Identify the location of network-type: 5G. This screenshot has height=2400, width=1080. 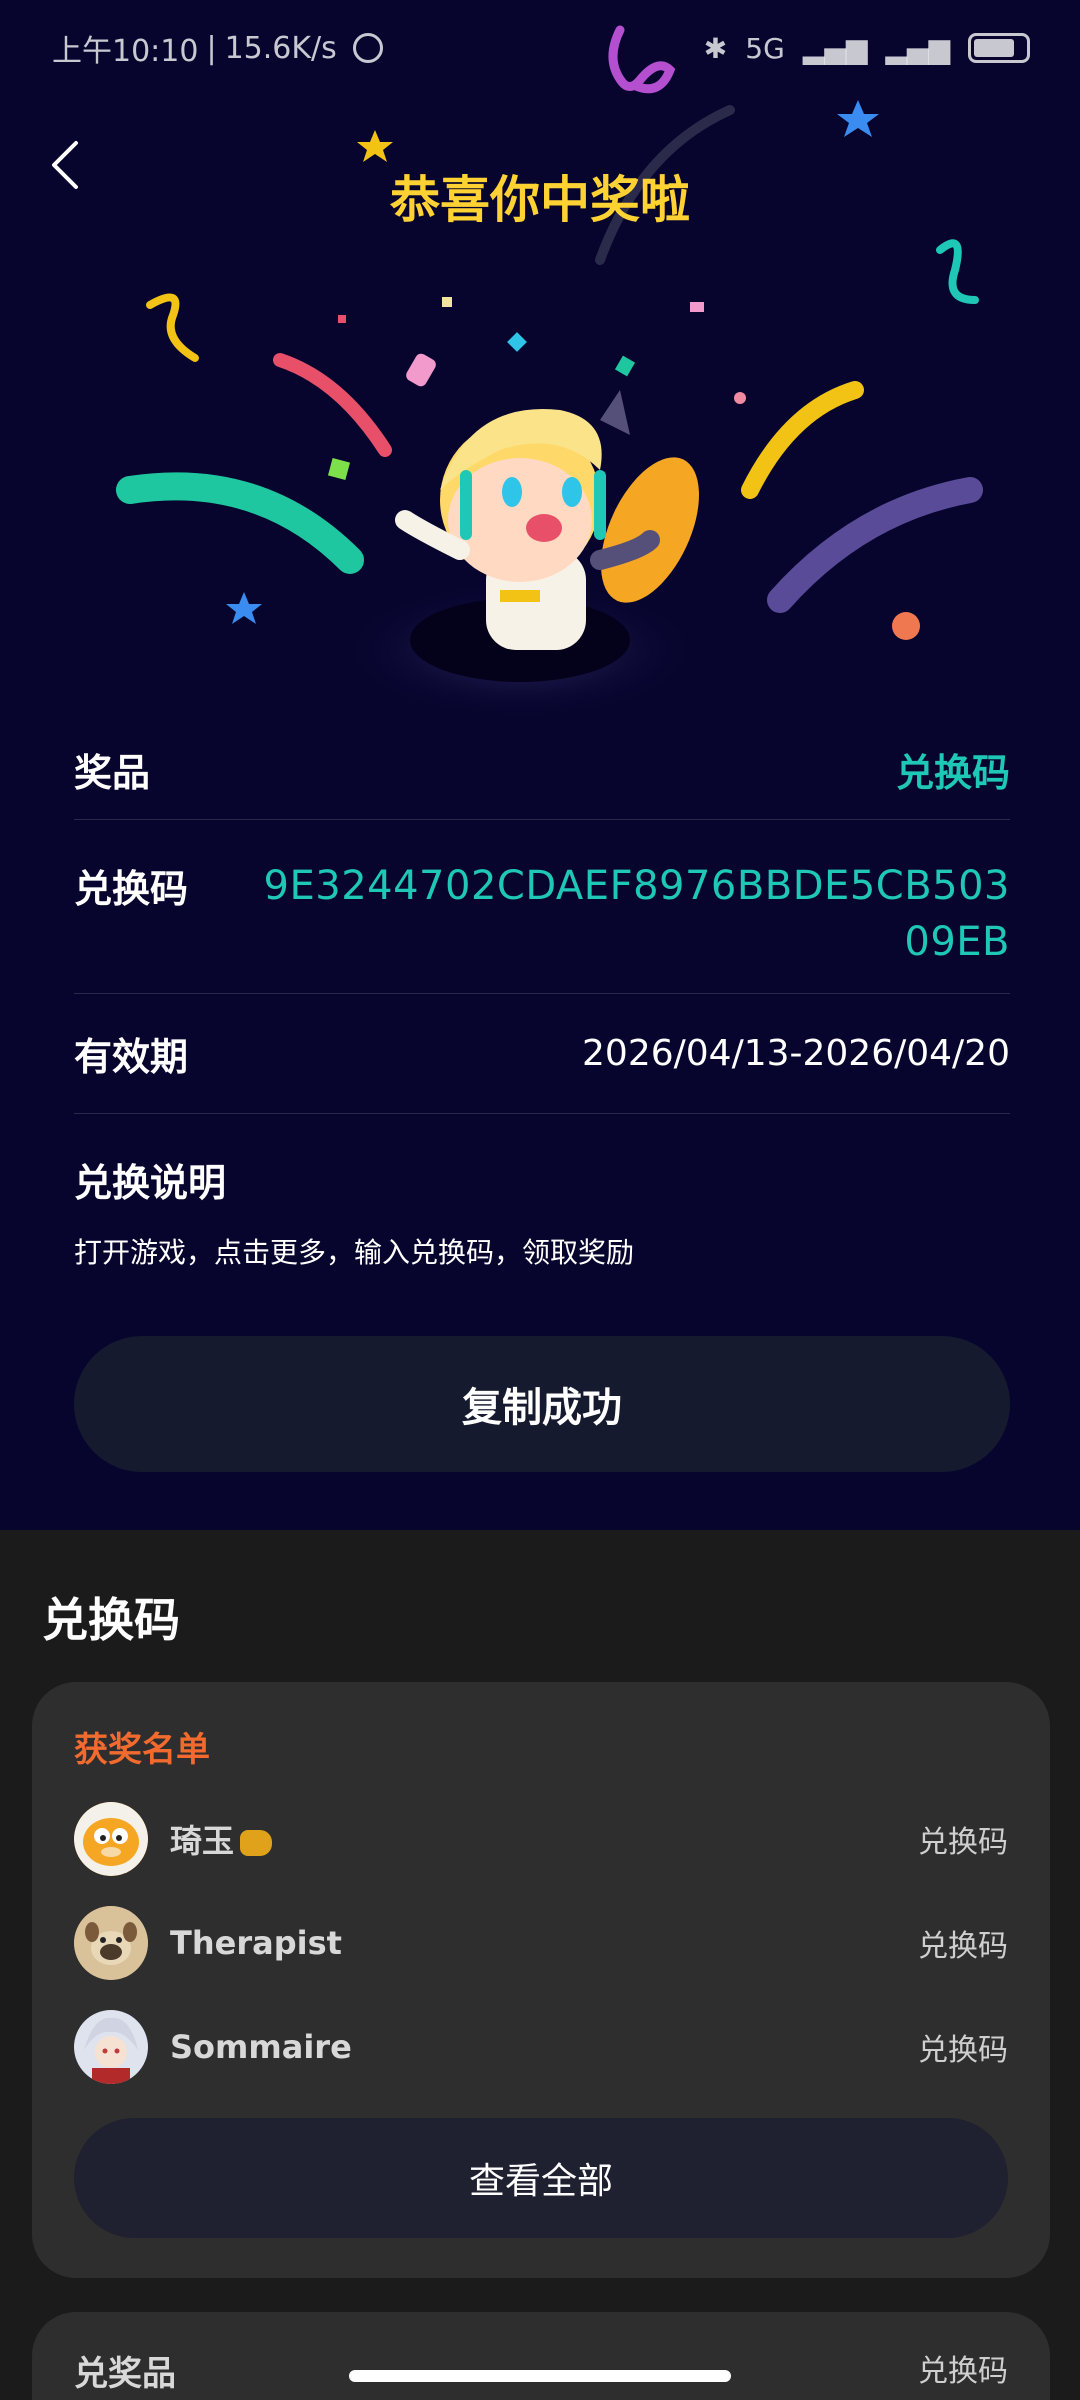
(765, 48).